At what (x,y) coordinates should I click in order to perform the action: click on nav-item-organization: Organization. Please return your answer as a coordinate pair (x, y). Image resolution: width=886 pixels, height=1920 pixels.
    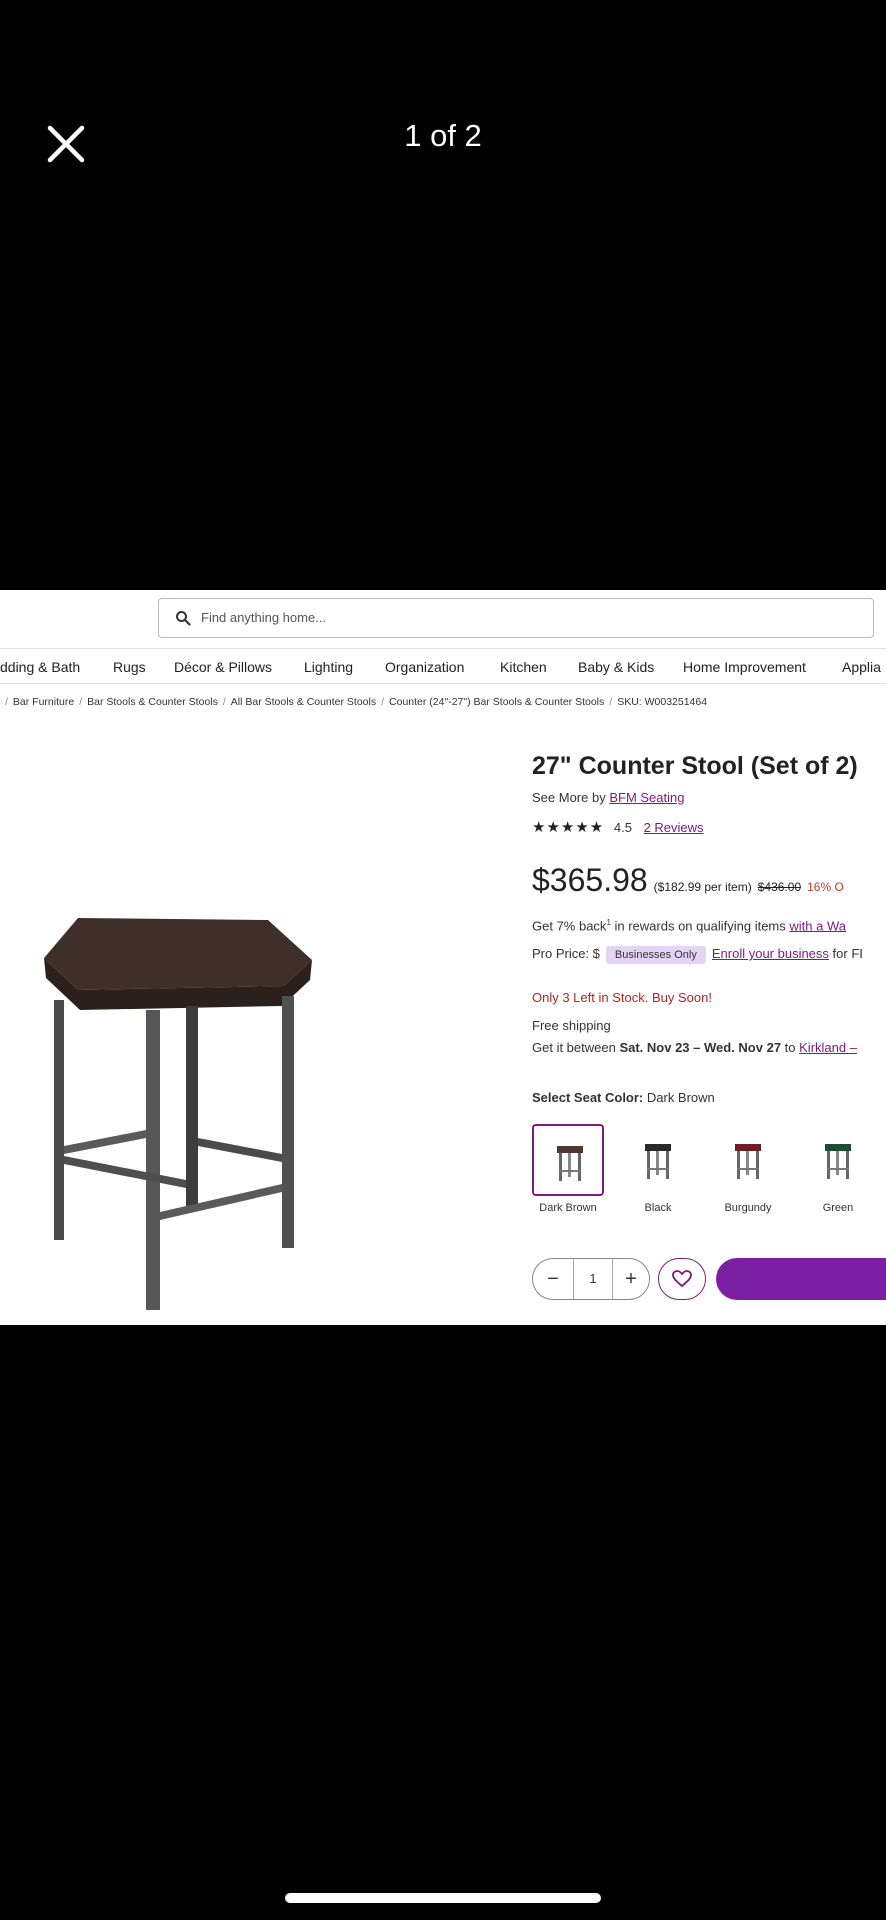
    Looking at the image, I should click on (424, 667).